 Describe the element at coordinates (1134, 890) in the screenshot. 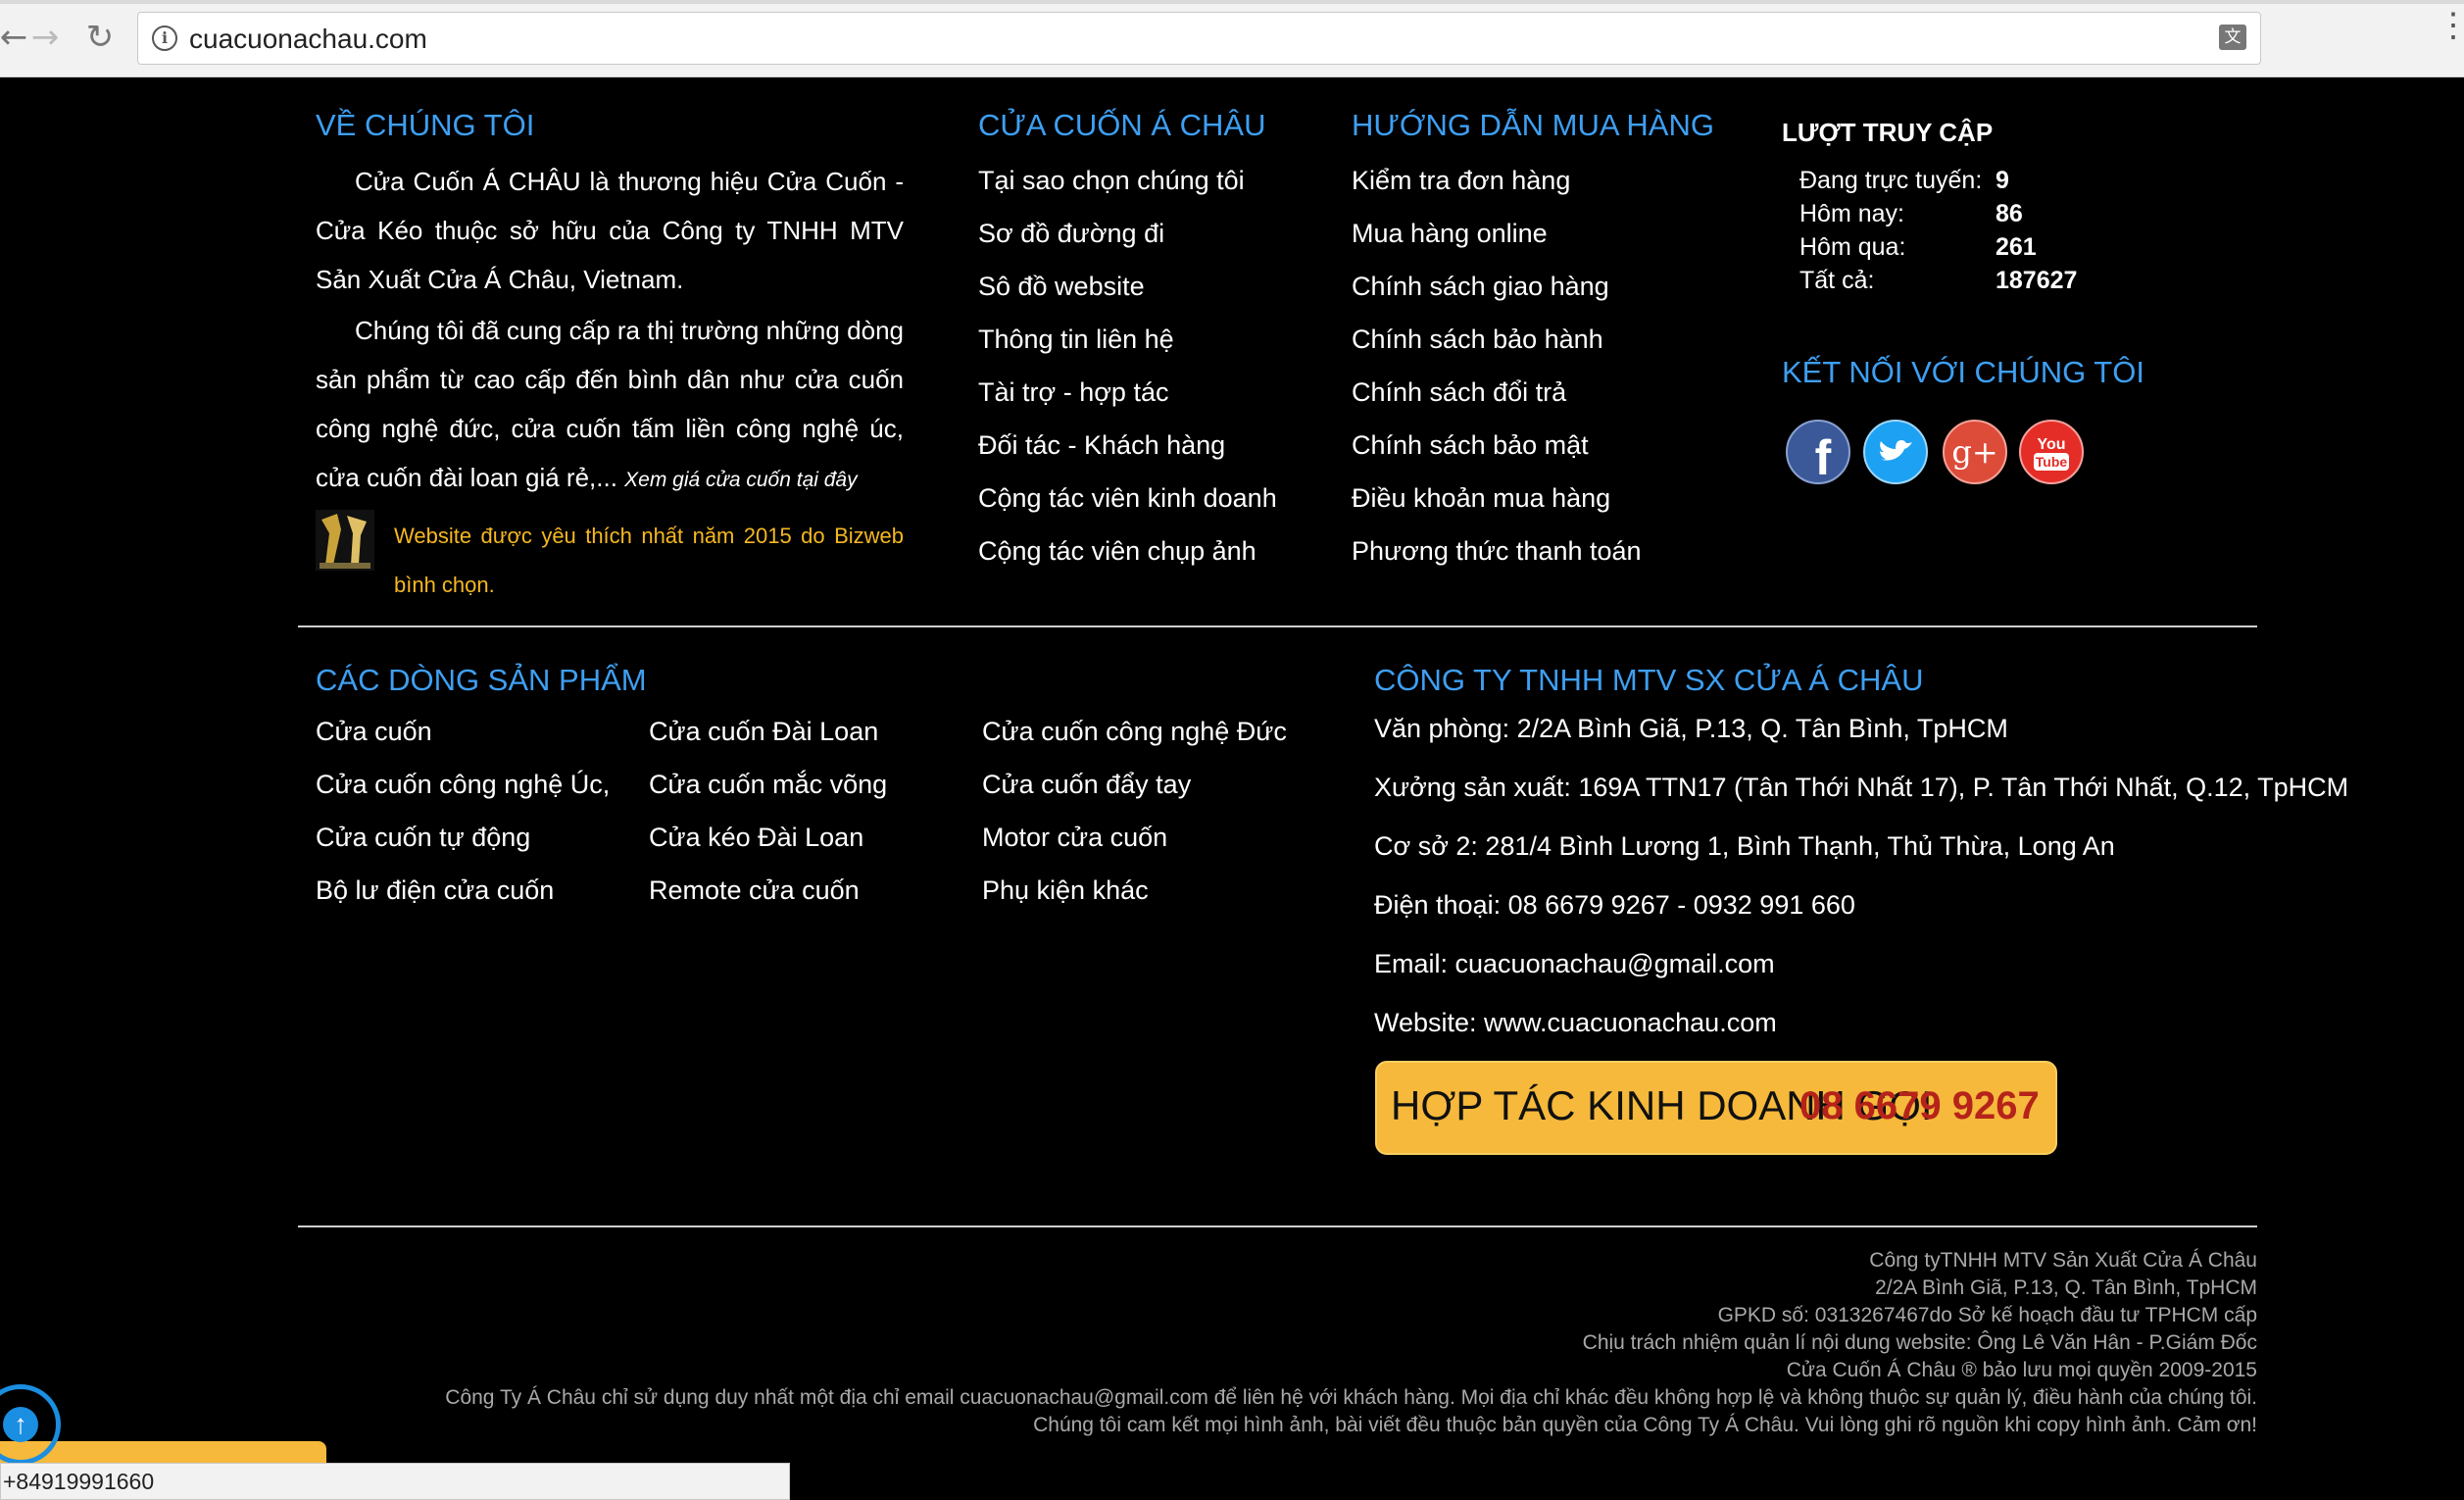

I see `product-link: Phụ kiện khác` at that location.